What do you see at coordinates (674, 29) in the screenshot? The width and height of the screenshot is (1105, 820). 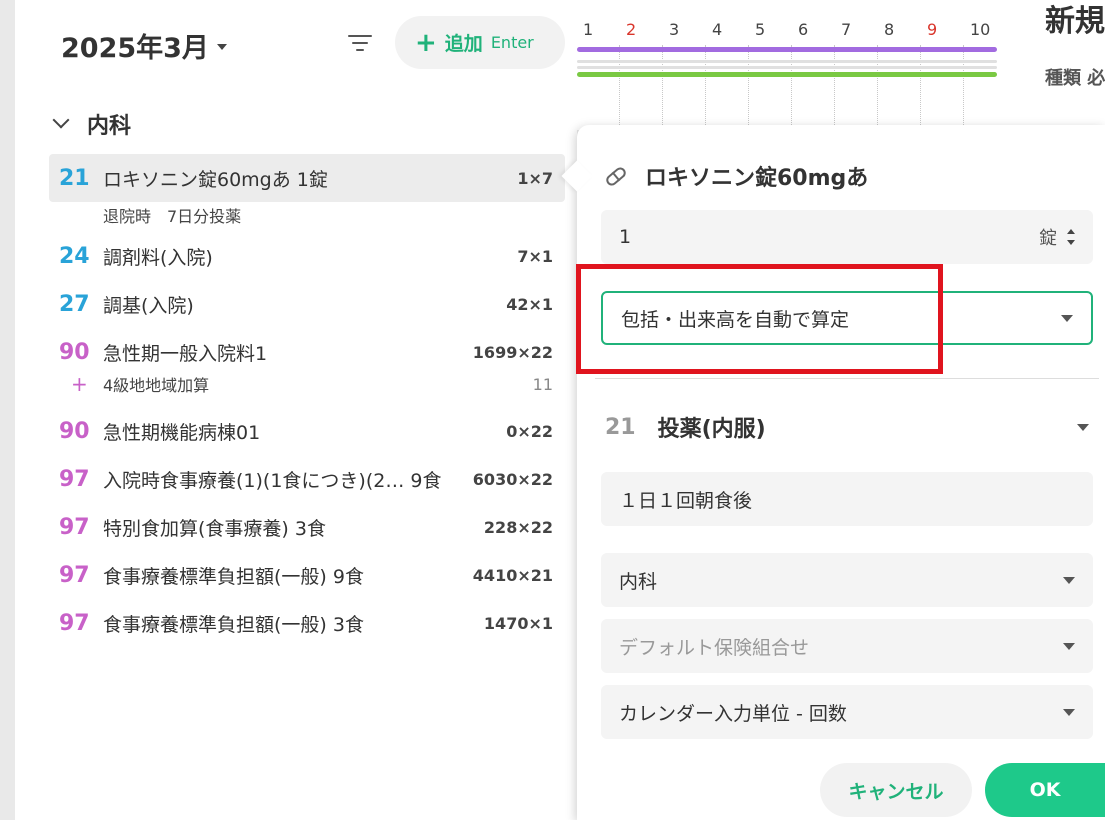 I see `calendar-day: 3` at bounding box center [674, 29].